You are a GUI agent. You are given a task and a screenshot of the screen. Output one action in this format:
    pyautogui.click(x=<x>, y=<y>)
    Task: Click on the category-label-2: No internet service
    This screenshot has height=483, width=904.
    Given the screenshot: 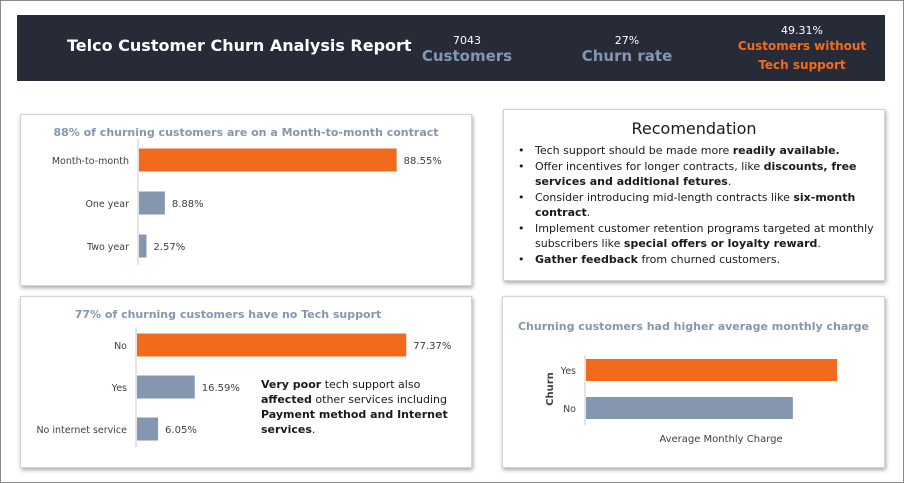 What is the action you would take?
    pyautogui.click(x=81, y=430)
    